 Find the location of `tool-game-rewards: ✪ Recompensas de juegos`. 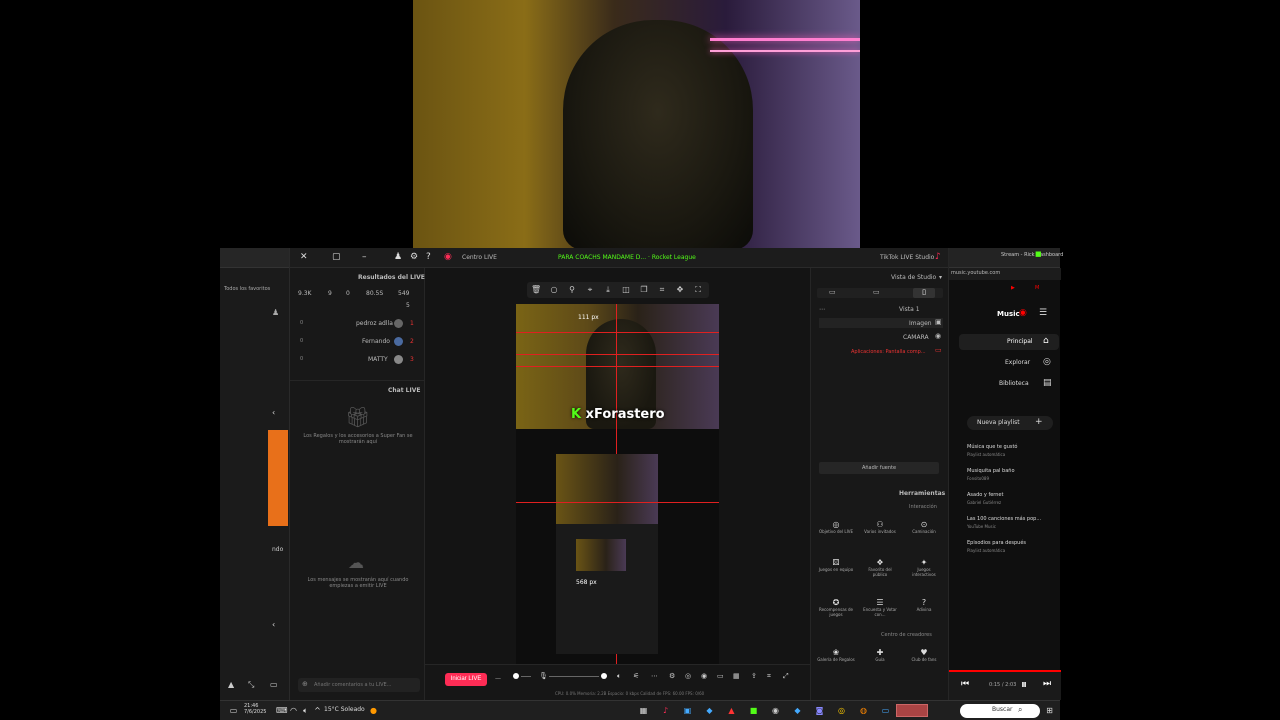

tool-game-rewards: ✪ Recompensas de juegos is located at coordinates (836, 613).